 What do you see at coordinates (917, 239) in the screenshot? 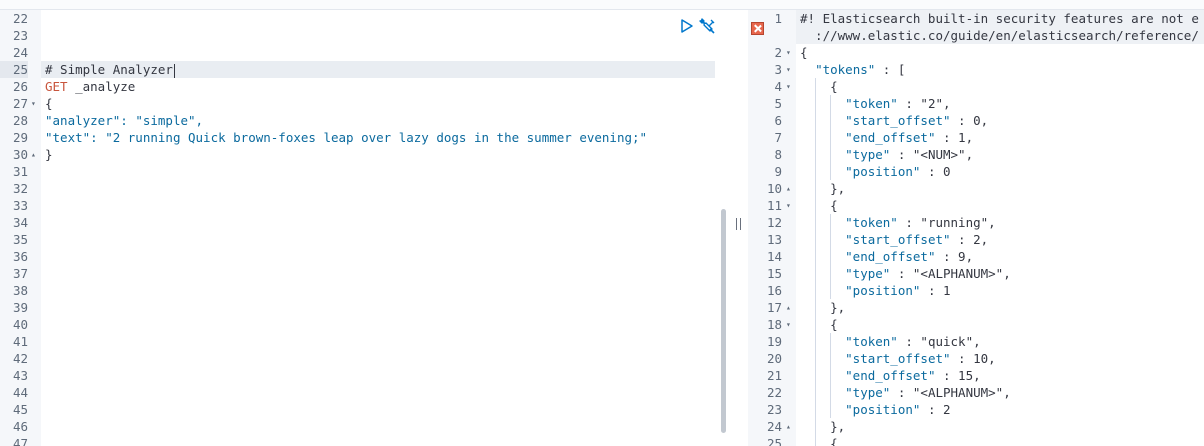
I see `output-text: "start_offset" : 2,` at bounding box center [917, 239].